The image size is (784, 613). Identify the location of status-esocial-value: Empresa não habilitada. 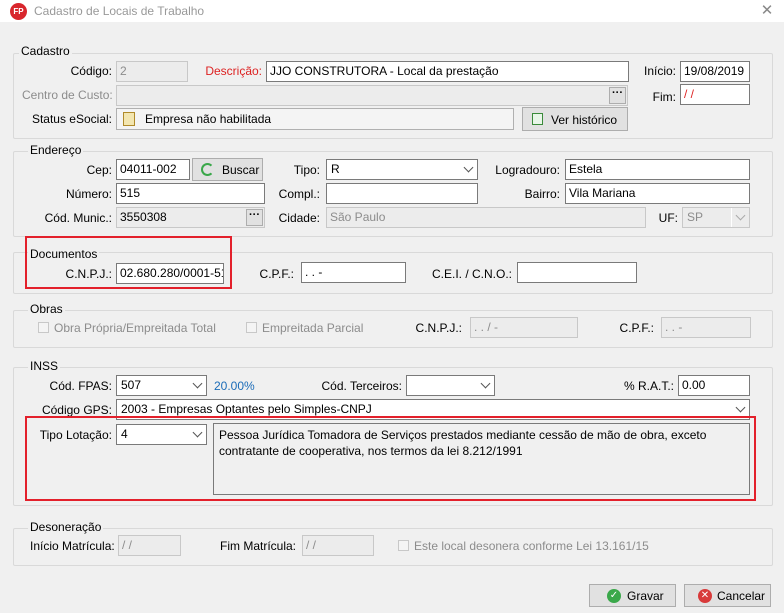
(208, 119).